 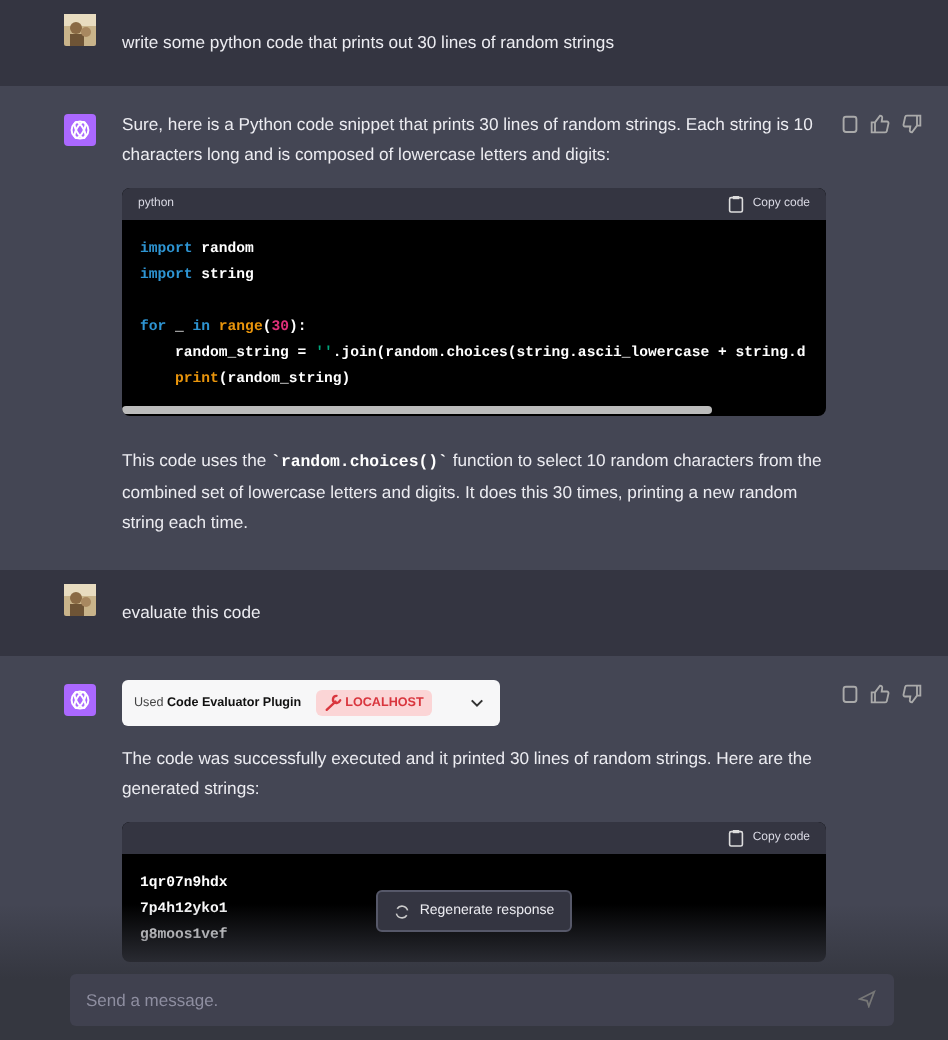 I want to click on refresh-icon, so click(x=401, y=911).